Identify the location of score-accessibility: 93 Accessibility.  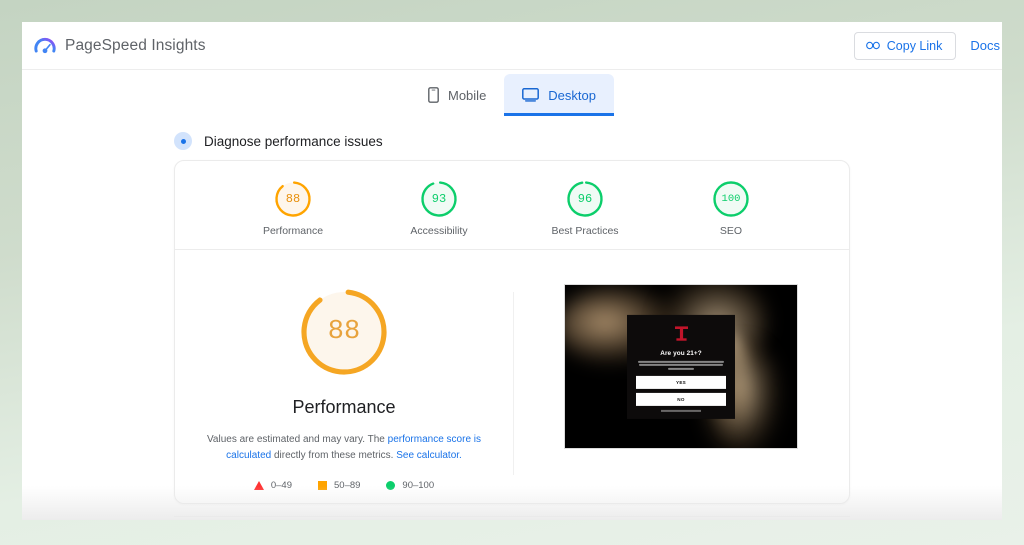
(439, 208).